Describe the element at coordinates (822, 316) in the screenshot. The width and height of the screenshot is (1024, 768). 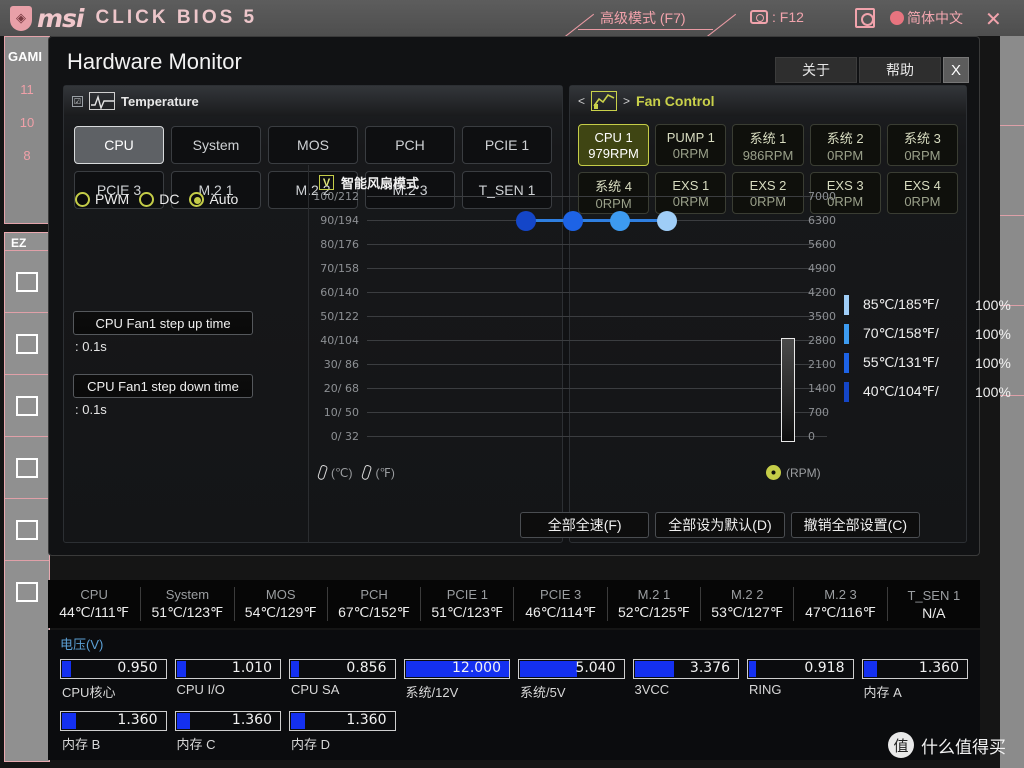
I see `r-tick-5: 3500` at that location.